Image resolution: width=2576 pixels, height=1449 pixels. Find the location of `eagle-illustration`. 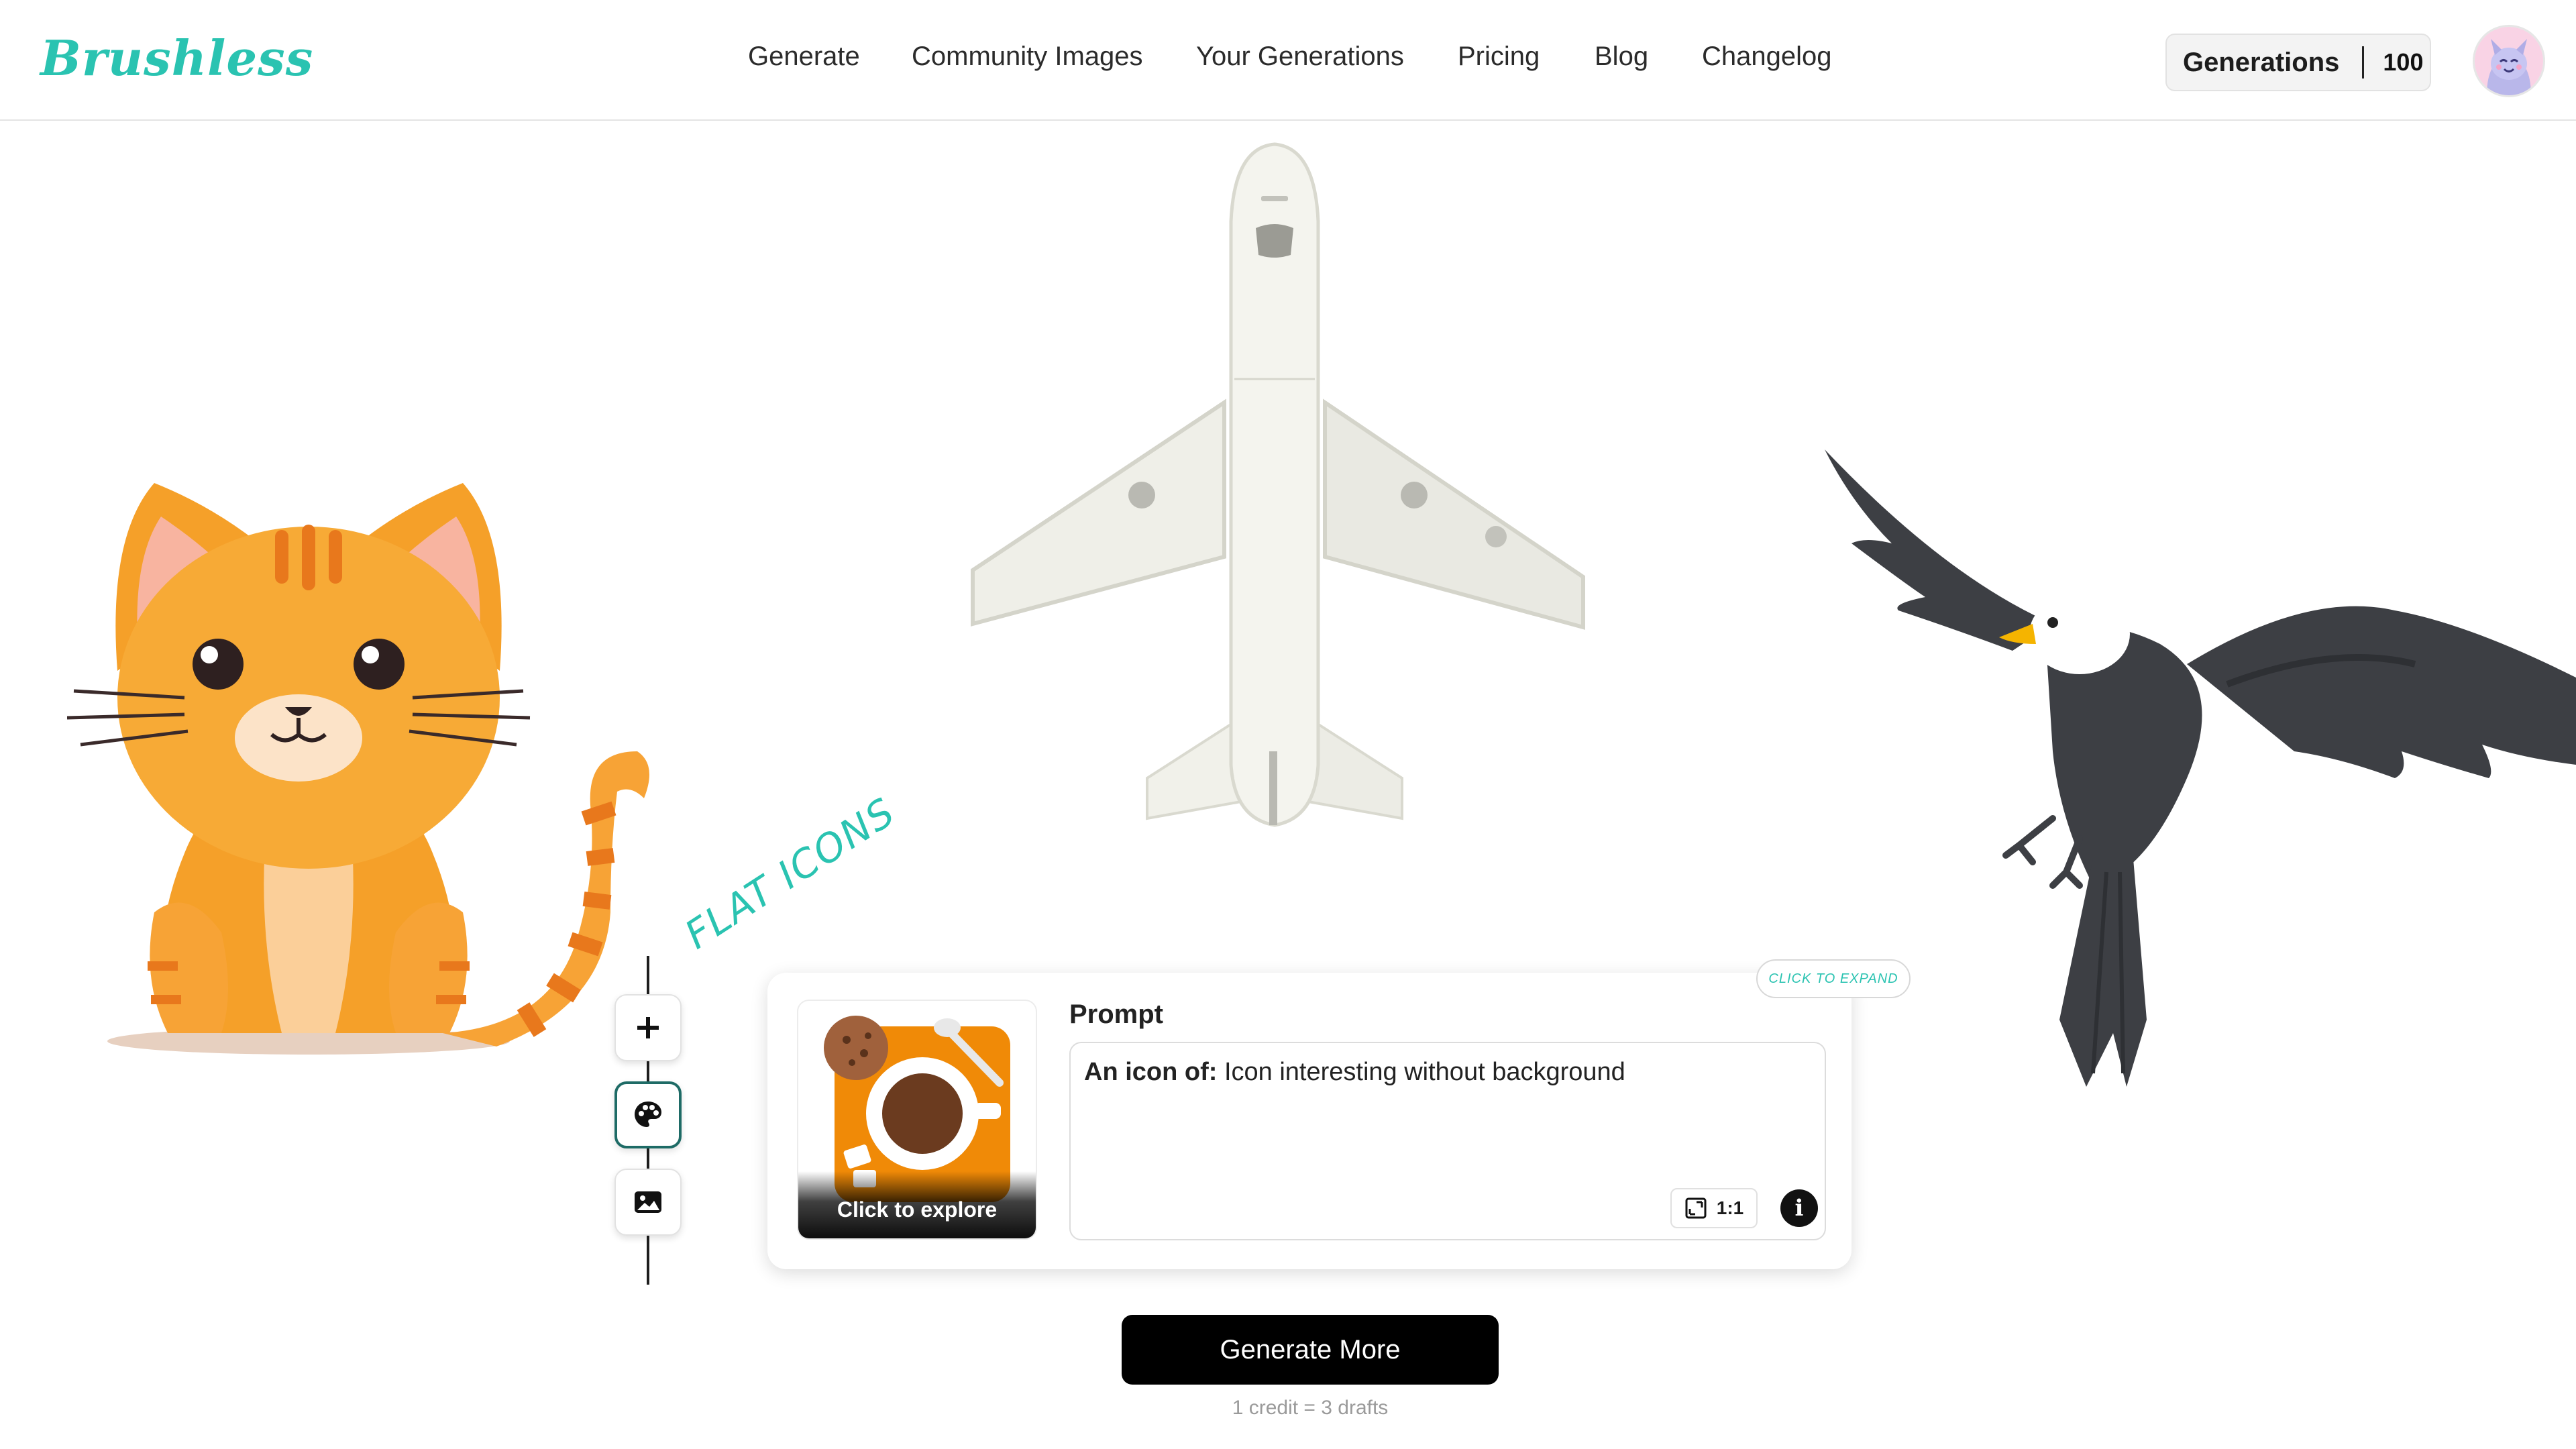

eagle-illustration is located at coordinates (2193, 771).